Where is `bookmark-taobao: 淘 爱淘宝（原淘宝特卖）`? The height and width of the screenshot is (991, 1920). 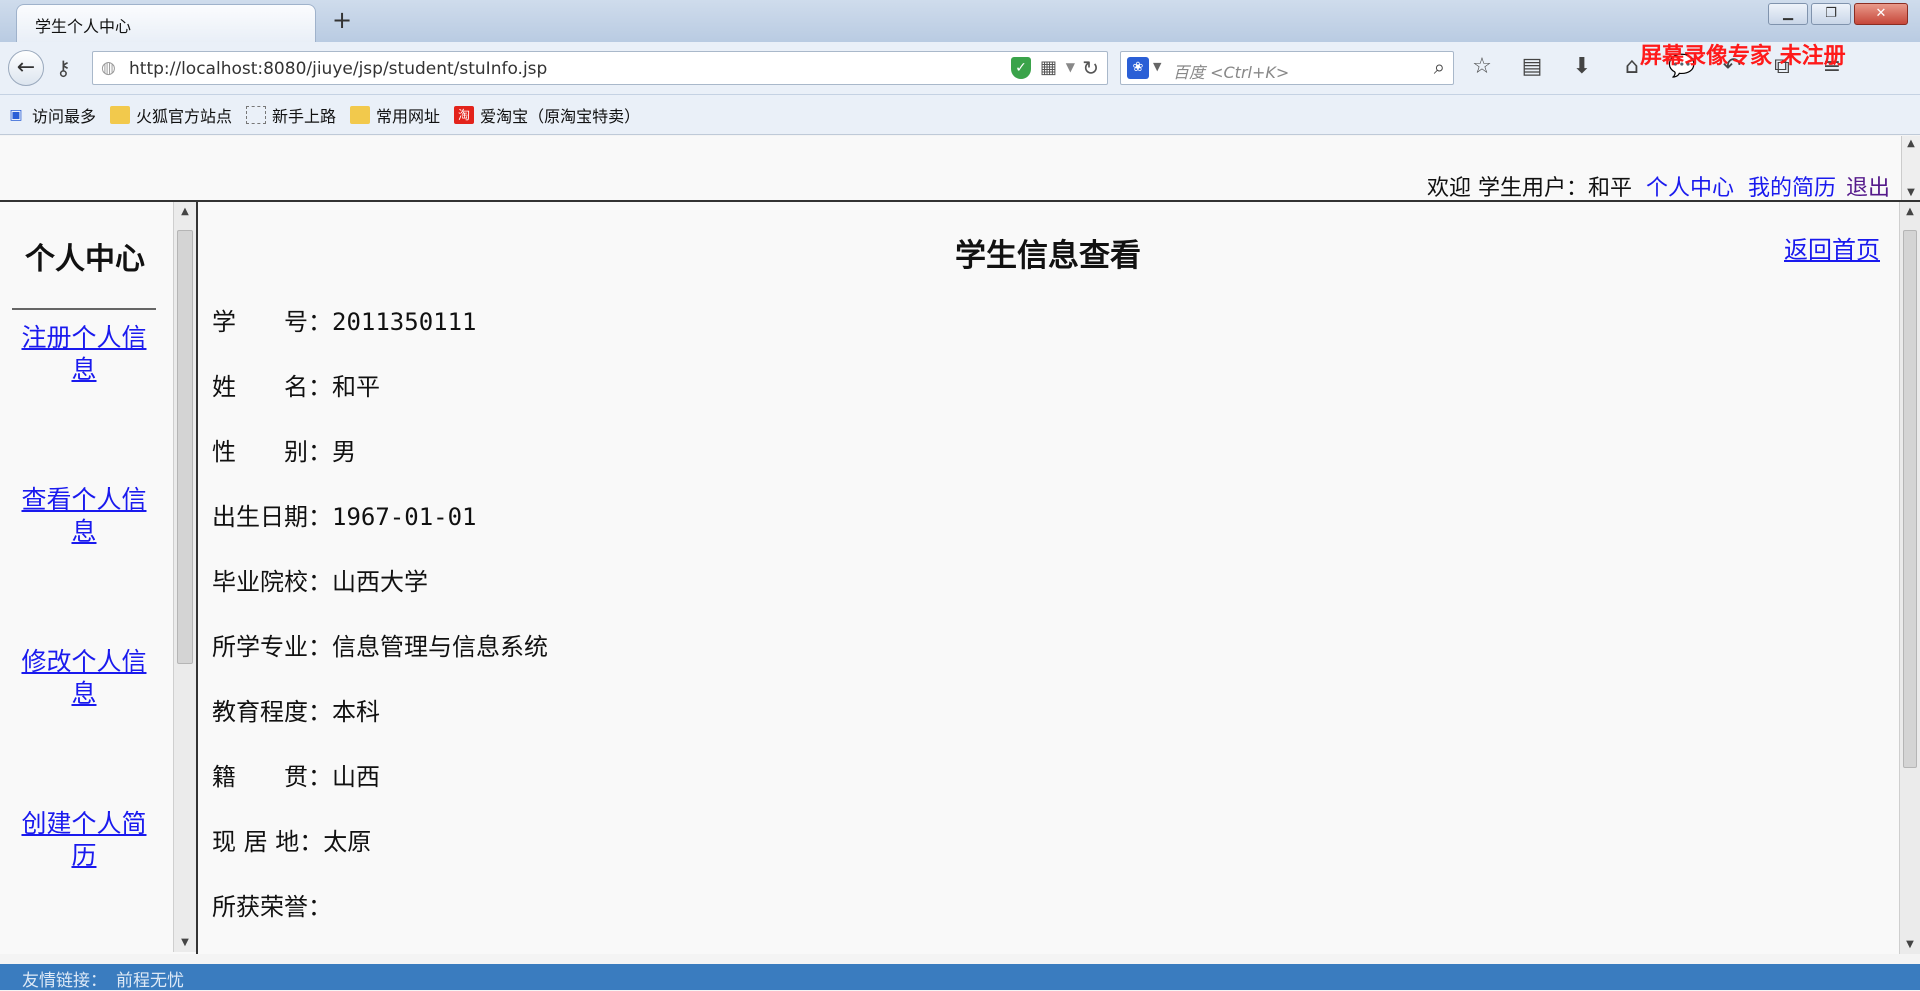
bookmark-taobao: 淘 爱淘宝（原淘宝特卖） is located at coordinates (547, 115).